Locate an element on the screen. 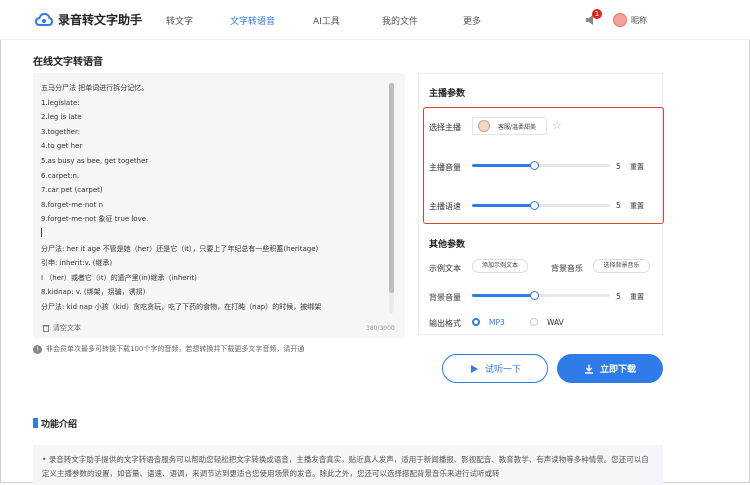 The image size is (750, 485). intro-title: 功能介绍 is located at coordinates (59, 425).